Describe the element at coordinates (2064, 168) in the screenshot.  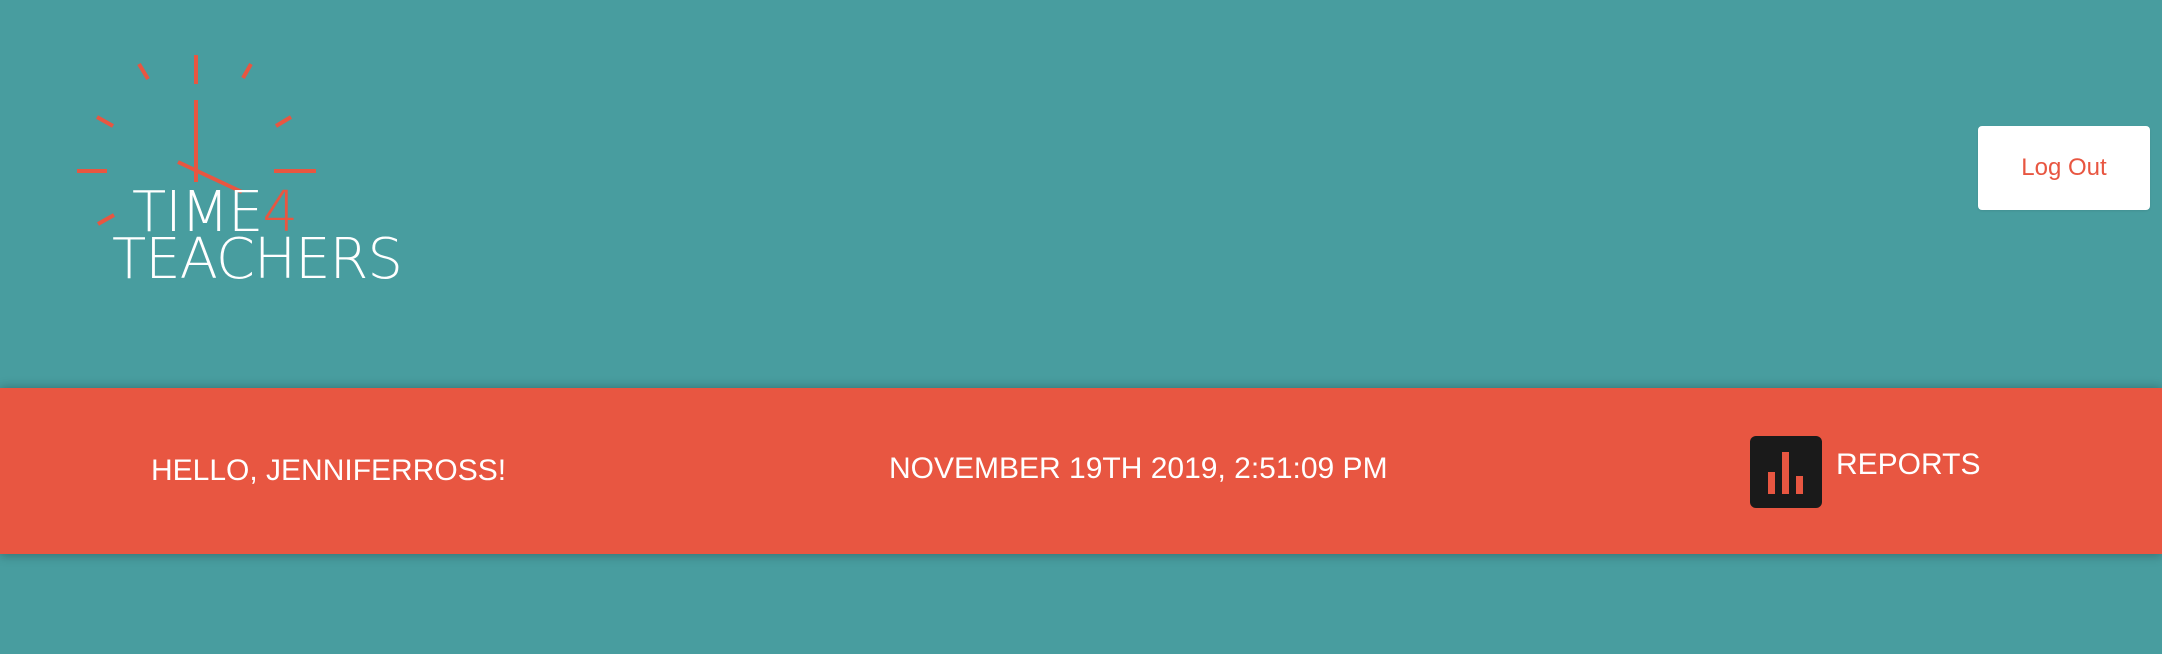
I see `logout-button: Log Out` at that location.